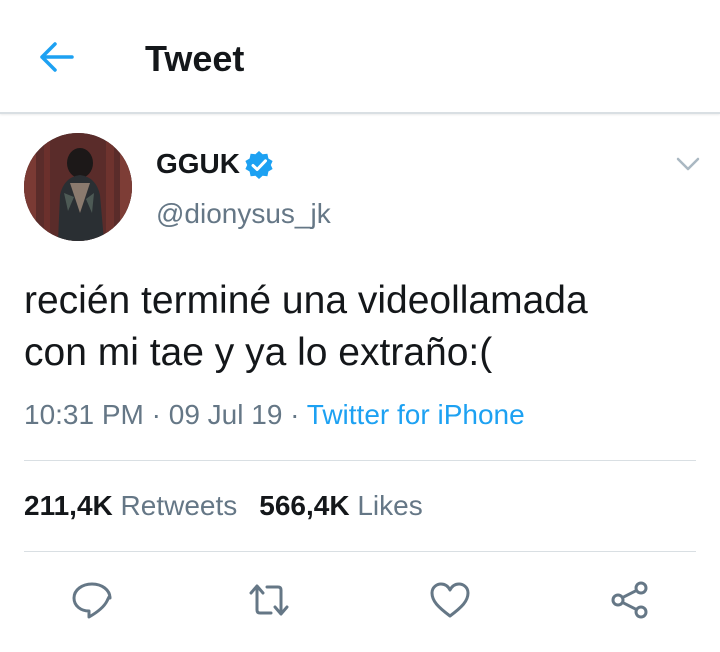 Image resolution: width=720 pixels, height=652 pixels. I want to click on like-button, so click(450, 600).